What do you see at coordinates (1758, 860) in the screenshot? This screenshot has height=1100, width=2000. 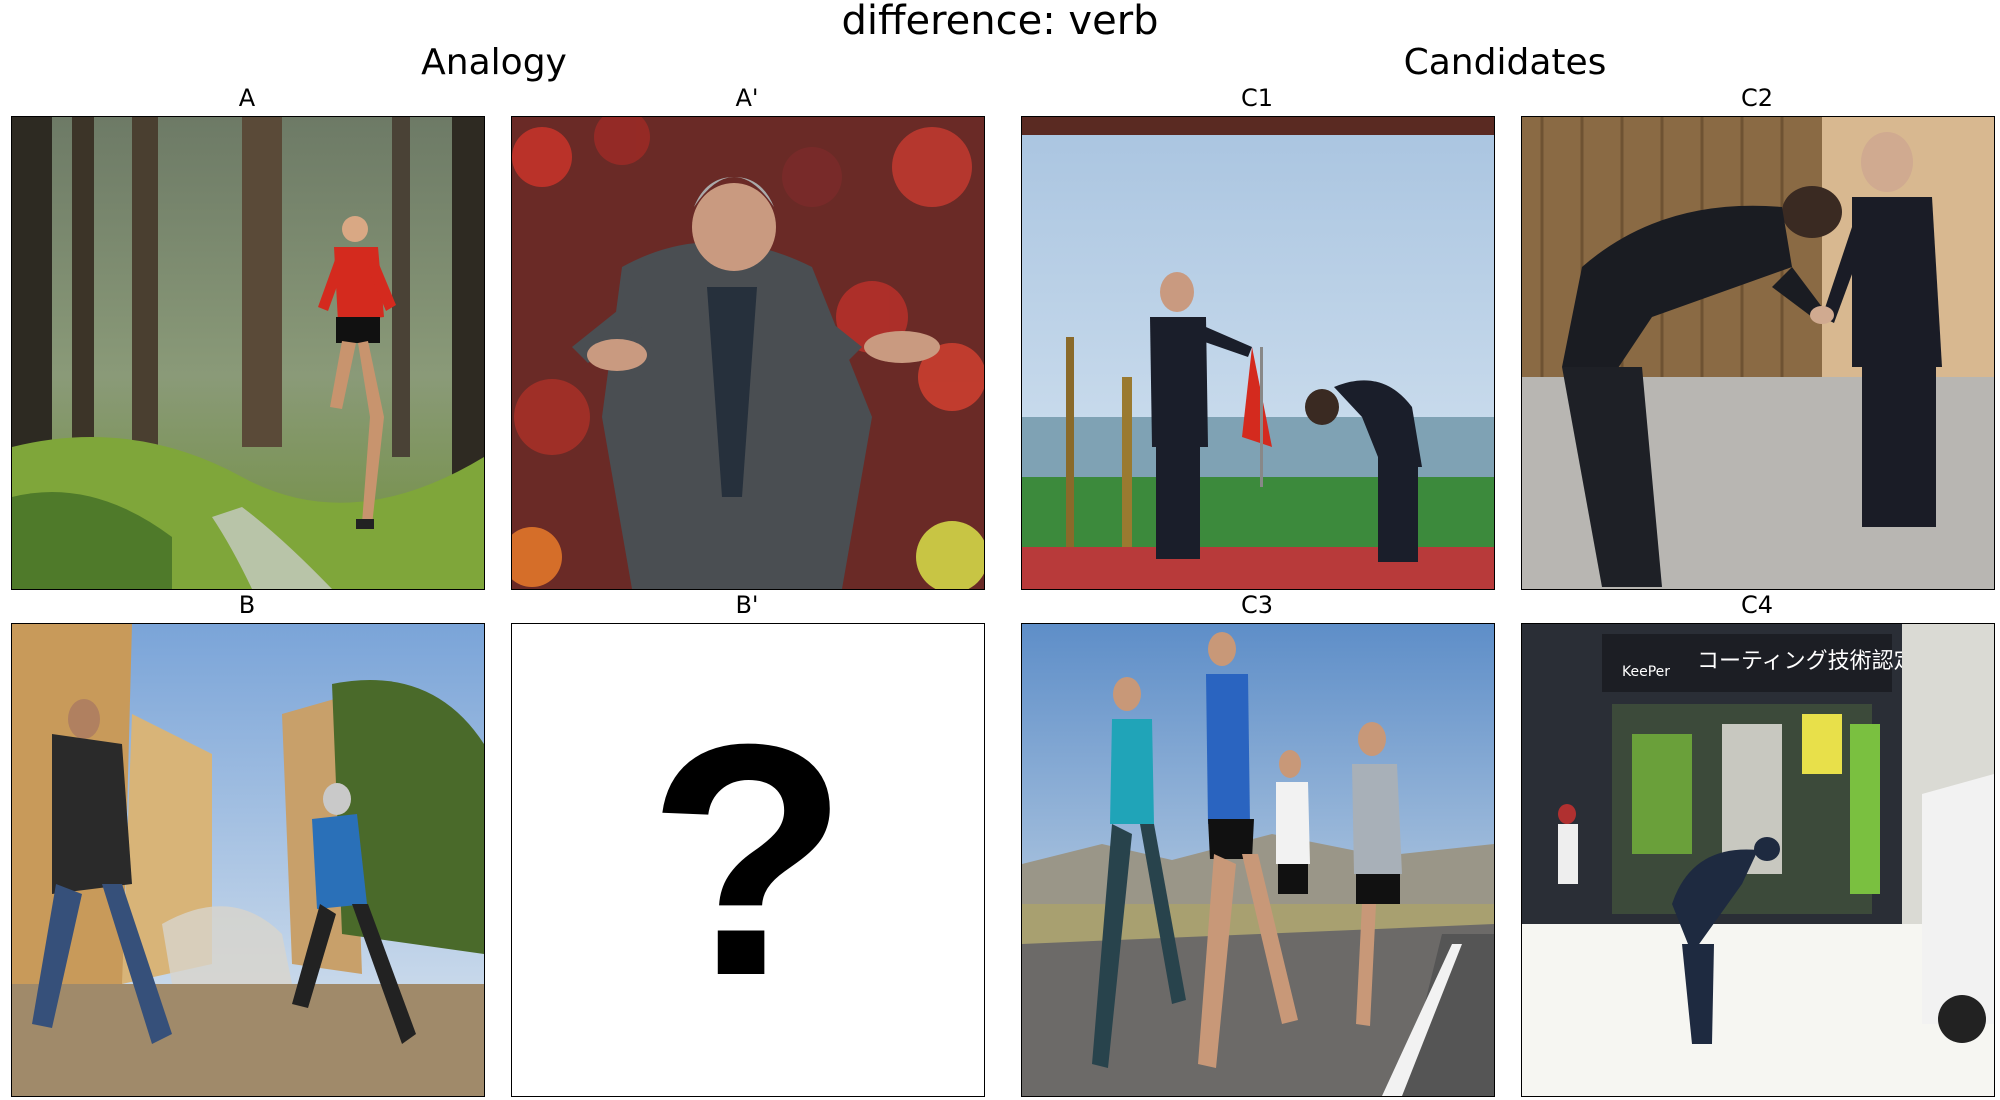 I see `image-c4-storefront-bow: KeePer コーティング技術認定店` at bounding box center [1758, 860].